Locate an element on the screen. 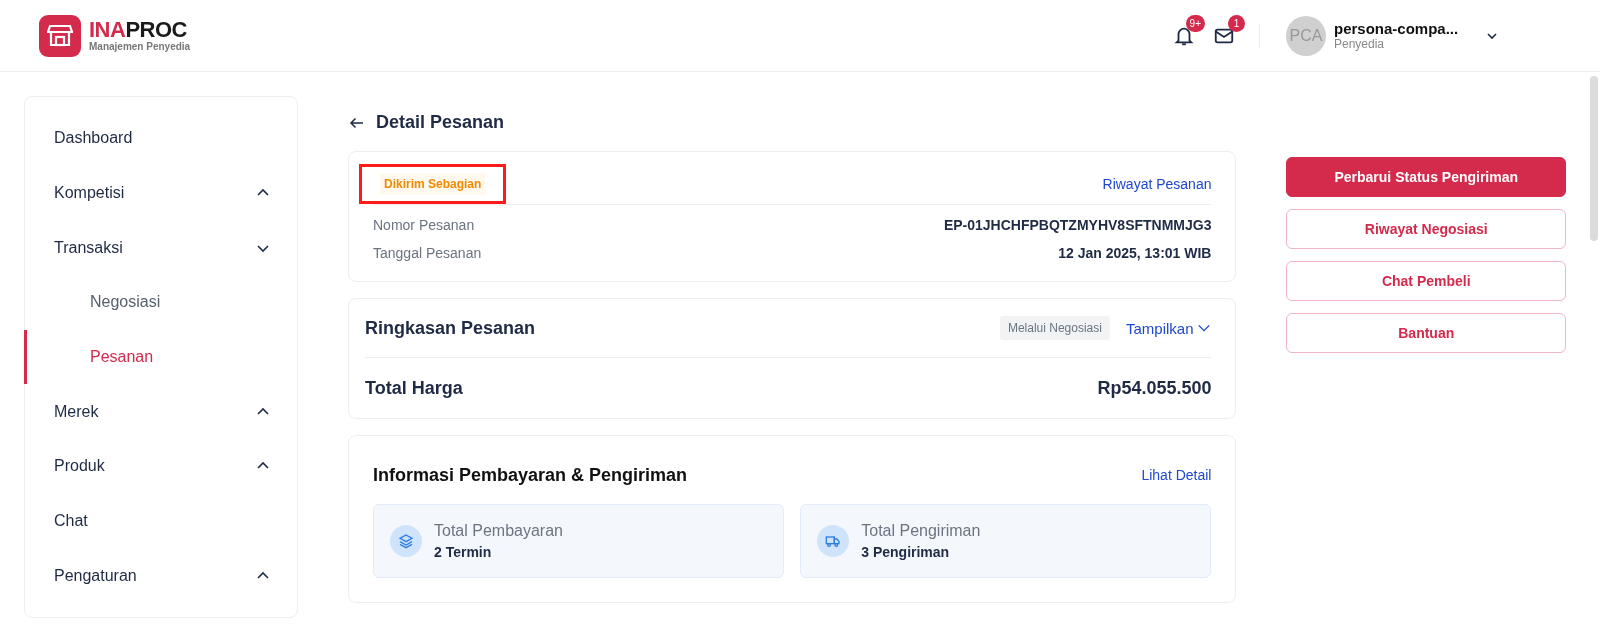 This screenshot has height=636, width=1600. sidebar-item: Negosiasi is located at coordinates (160, 302).